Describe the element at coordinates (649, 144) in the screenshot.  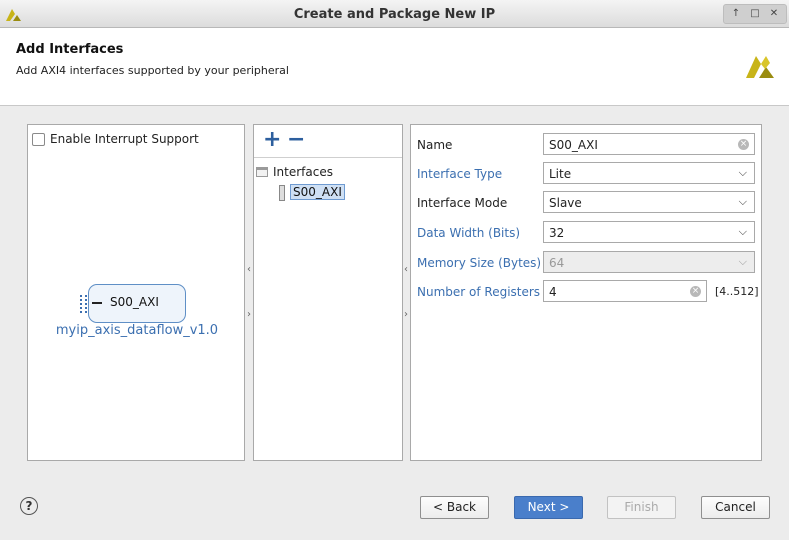
I see `name-field: S00_AXI ×` at that location.